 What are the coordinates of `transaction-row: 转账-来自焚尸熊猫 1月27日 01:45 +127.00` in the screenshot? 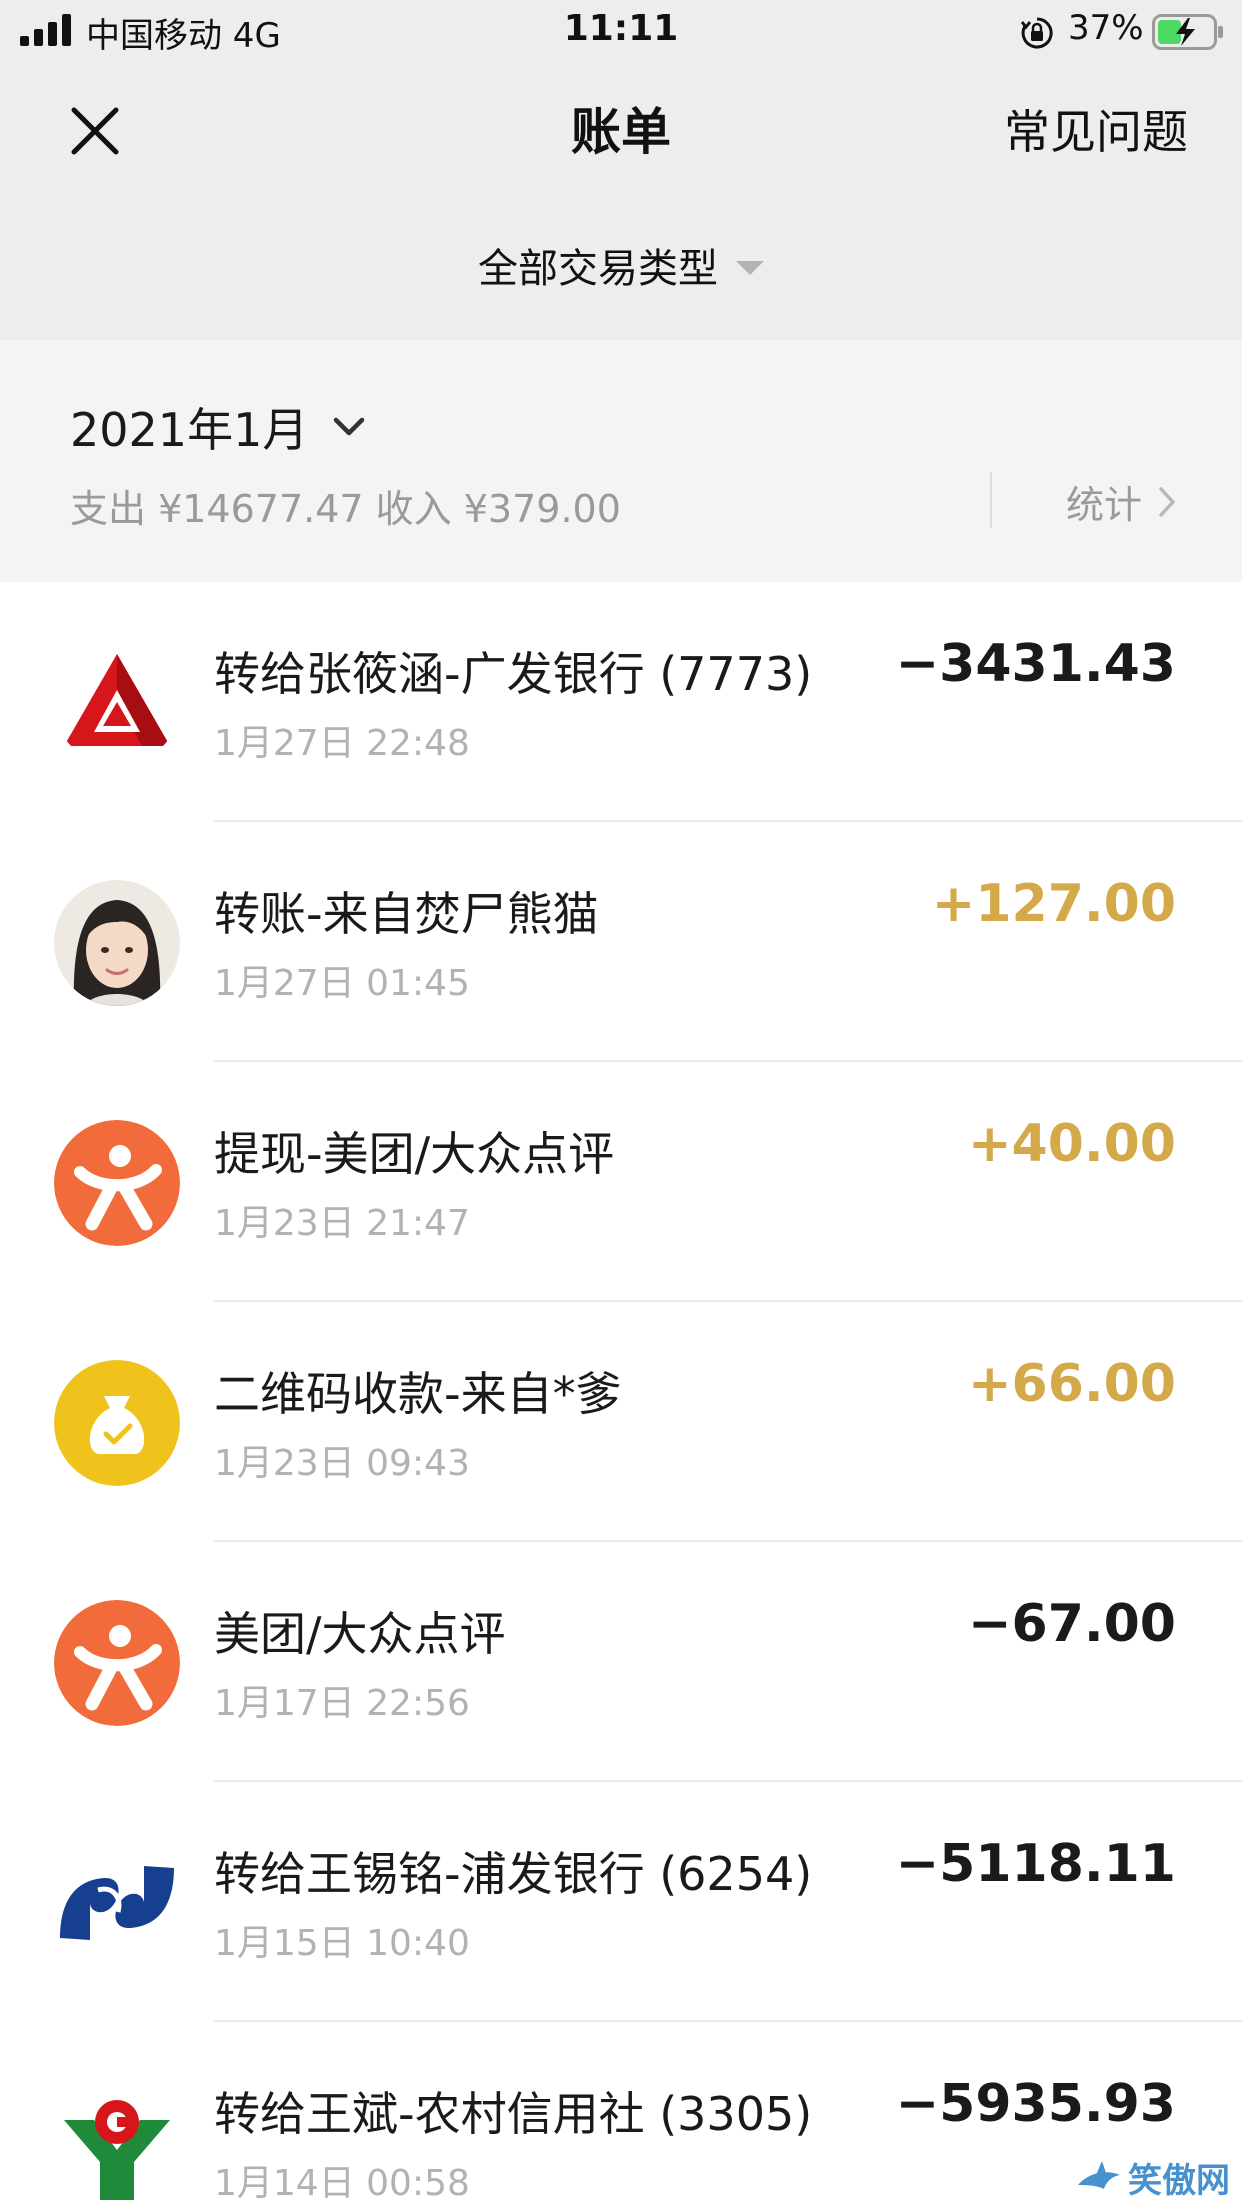 It's located at (621, 942).